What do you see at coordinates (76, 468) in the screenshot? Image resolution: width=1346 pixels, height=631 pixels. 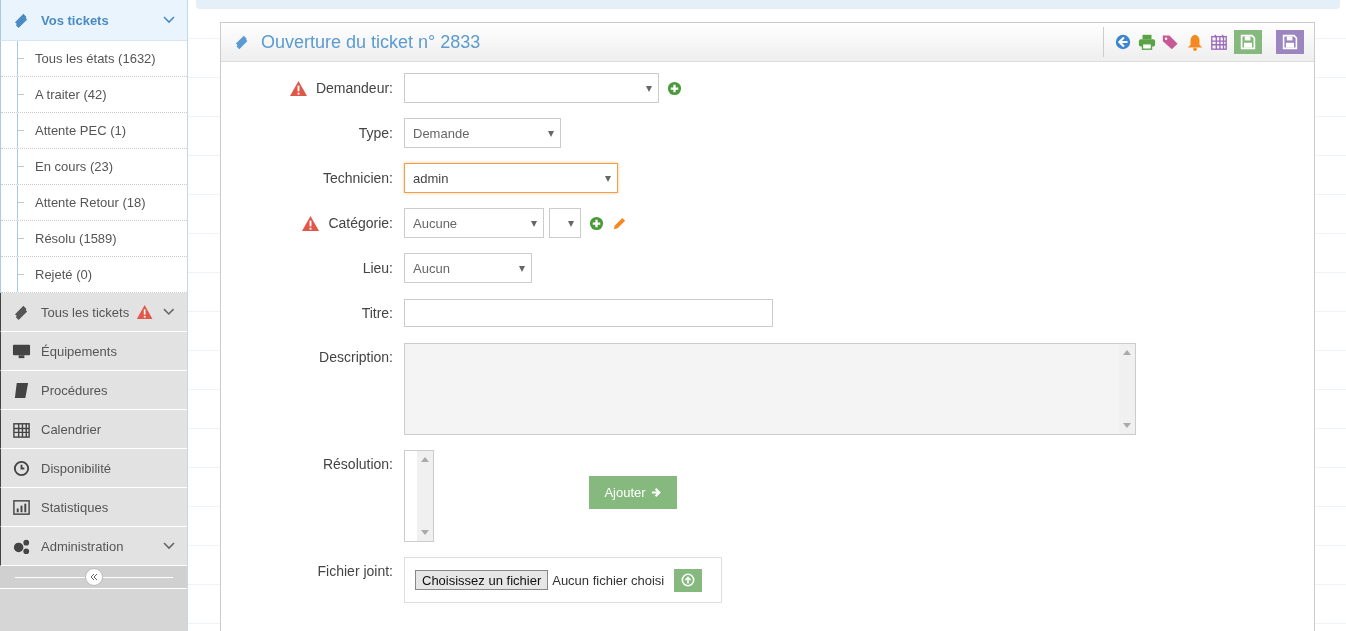 I see `sidebar-label: Disponibilité` at bounding box center [76, 468].